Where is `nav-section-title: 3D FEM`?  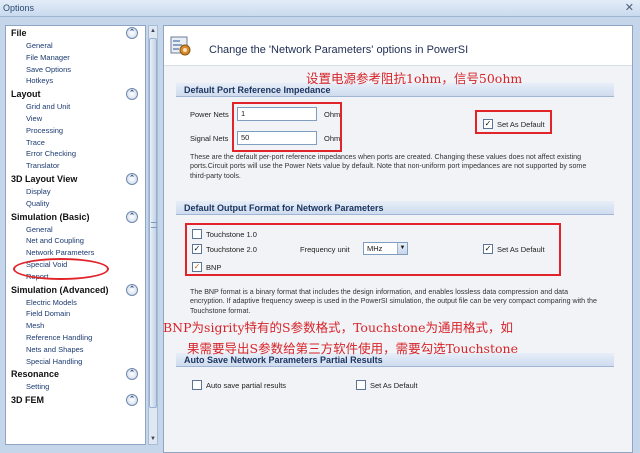 nav-section-title: 3D FEM is located at coordinates (28, 400).